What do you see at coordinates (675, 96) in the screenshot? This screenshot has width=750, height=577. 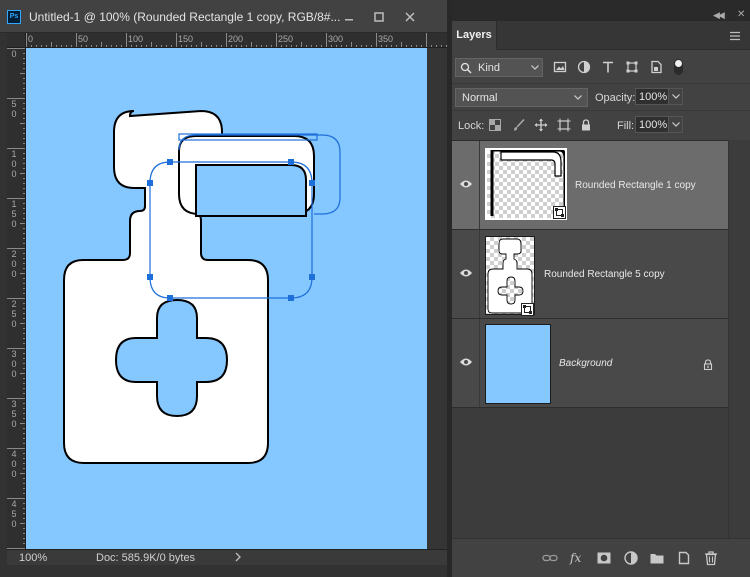 I see `opacity-dropdown` at bounding box center [675, 96].